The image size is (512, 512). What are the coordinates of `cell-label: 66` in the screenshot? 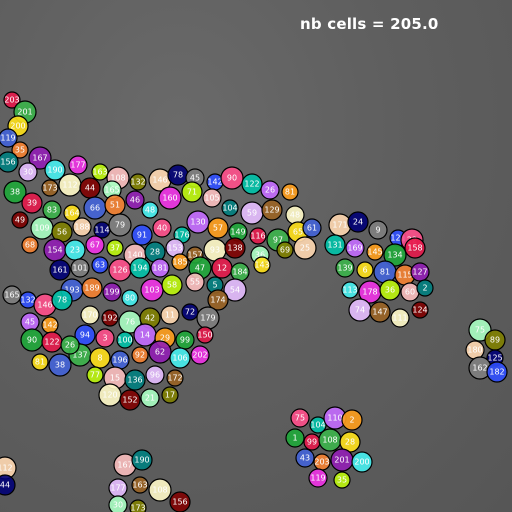 It's located at (95, 208).